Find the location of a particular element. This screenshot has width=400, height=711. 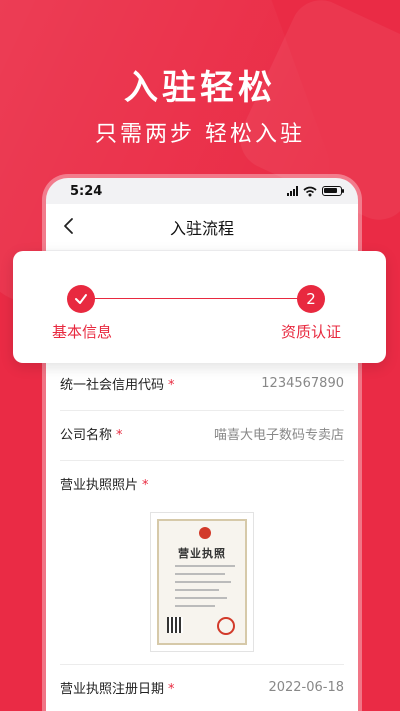

step-progress-card: 2 基本信息 资质认证 is located at coordinates (199, 307).